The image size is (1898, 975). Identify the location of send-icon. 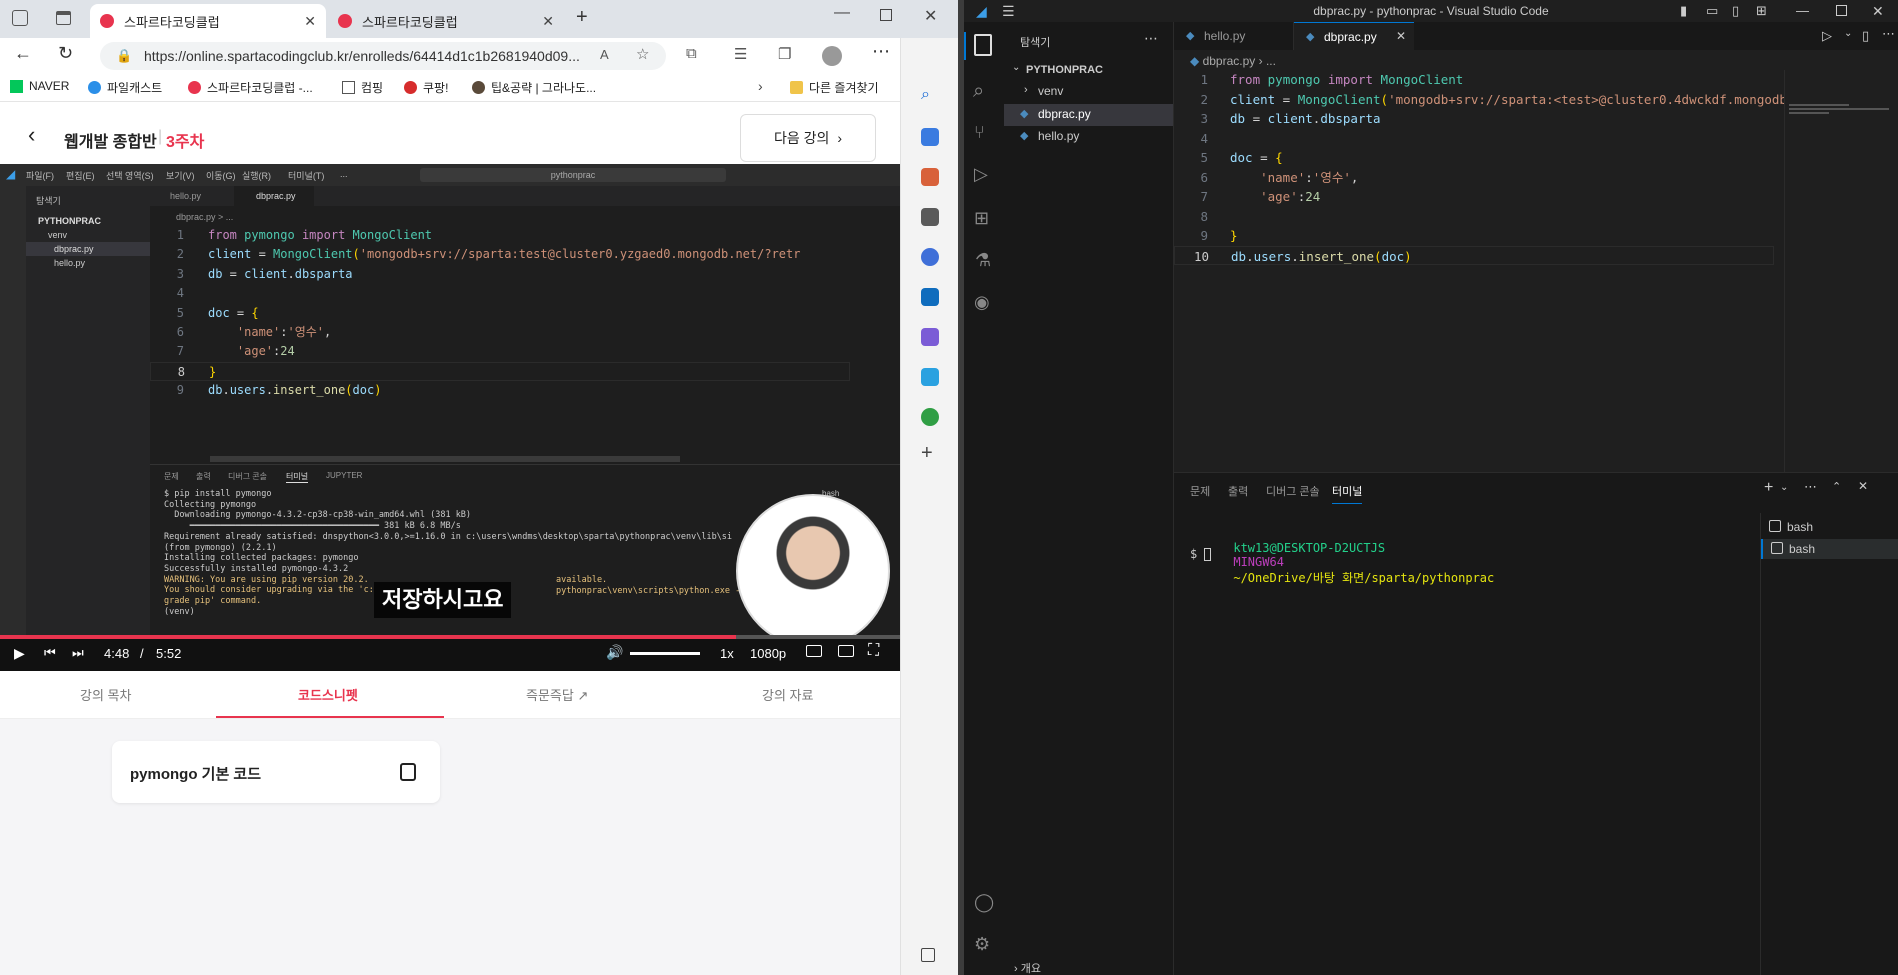
(930, 377).